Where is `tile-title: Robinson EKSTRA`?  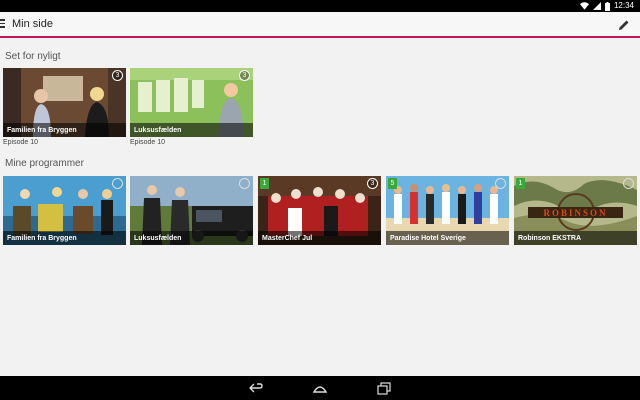
tile-title: Robinson EKSTRA is located at coordinates (549, 238).